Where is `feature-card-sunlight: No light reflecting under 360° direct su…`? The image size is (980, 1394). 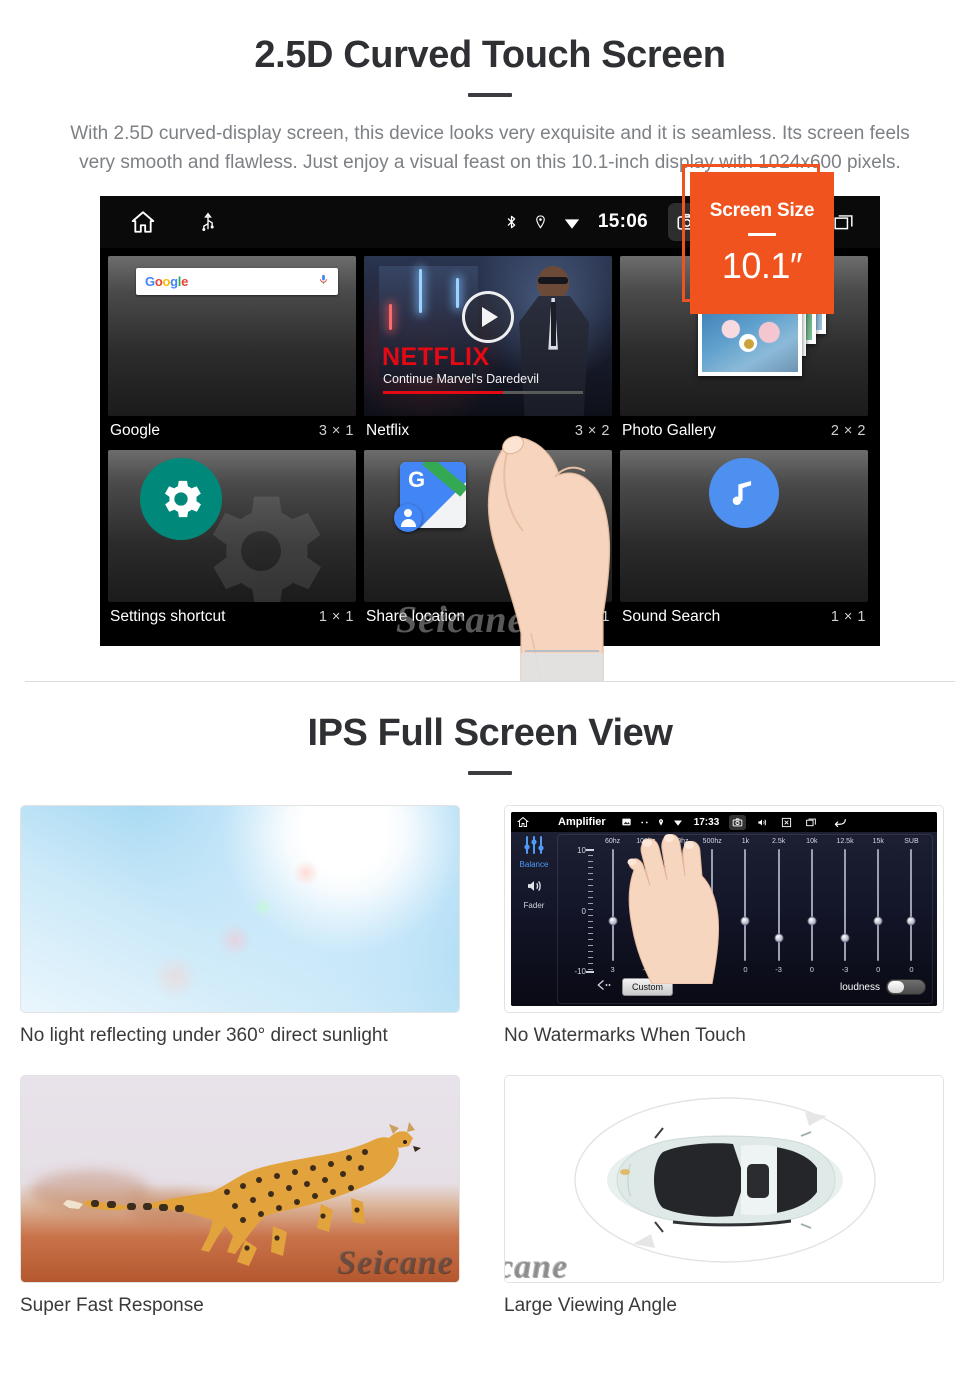 feature-card-sunlight: No light reflecting under 360° direct su… is located at coordinates (240, 926).